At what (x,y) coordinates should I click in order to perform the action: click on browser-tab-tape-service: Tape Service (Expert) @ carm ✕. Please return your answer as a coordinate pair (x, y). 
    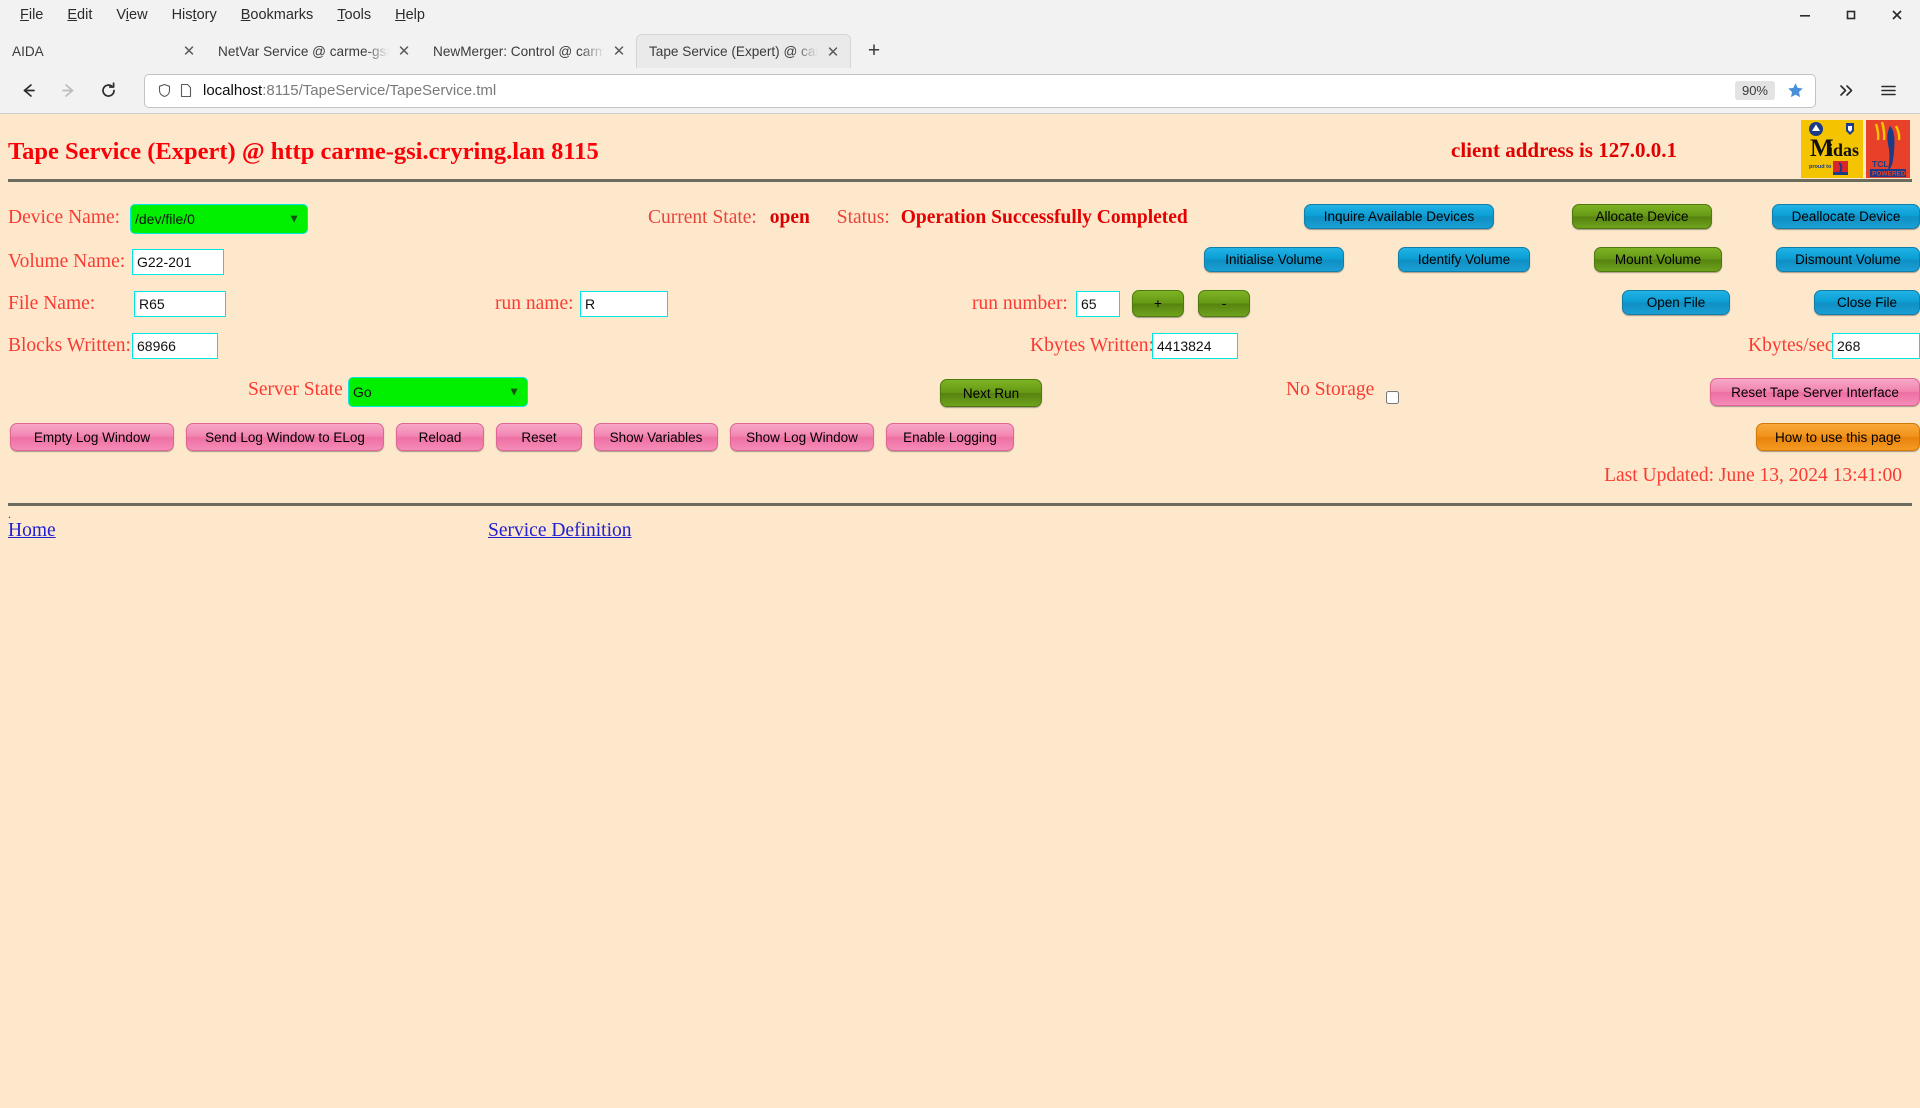
    Looking at the image, I should click on (743, 51).